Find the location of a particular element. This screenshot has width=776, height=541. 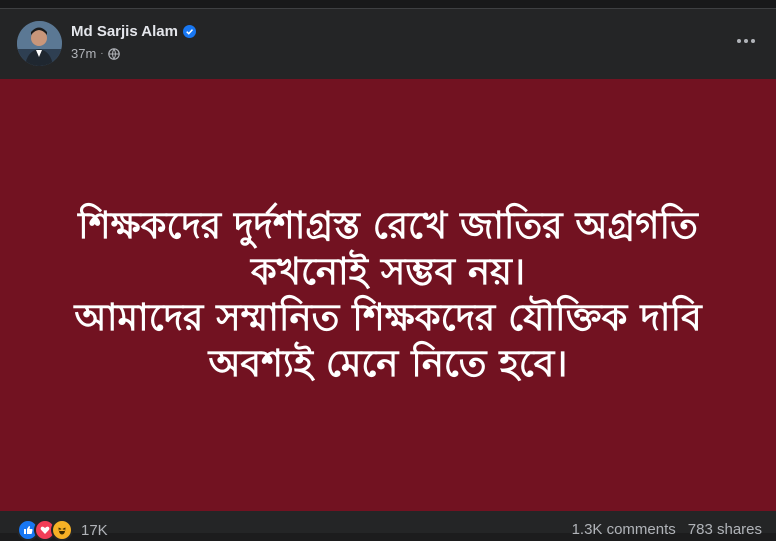

haha-icon is located at coordinates (62, 530).